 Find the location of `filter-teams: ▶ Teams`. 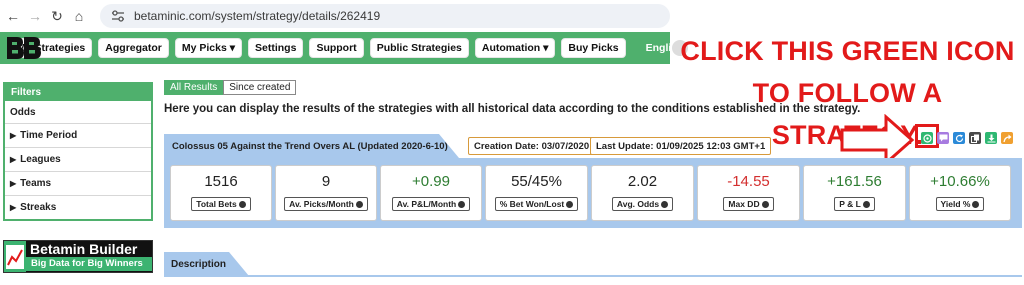

filter-teams: ▶ Teams is located at coordinates (78, 183).